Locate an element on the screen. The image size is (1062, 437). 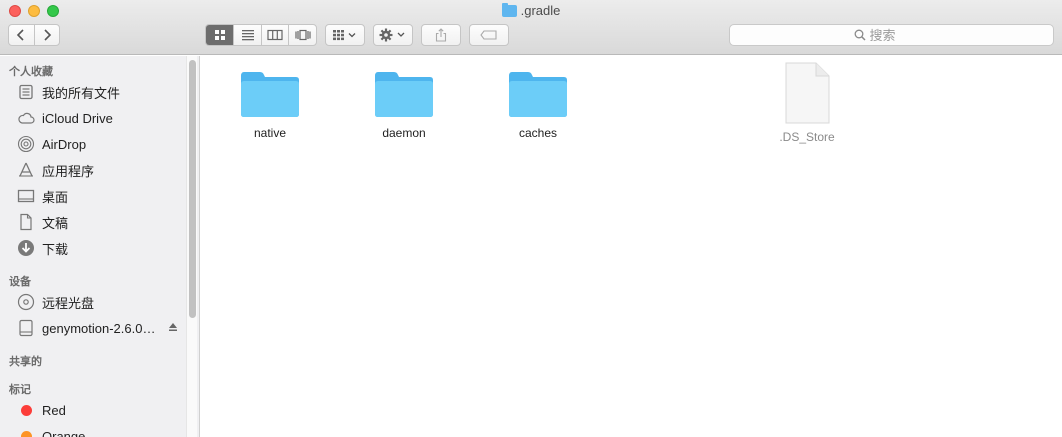
chevron-right-icon is located at coordinates (48, 35).